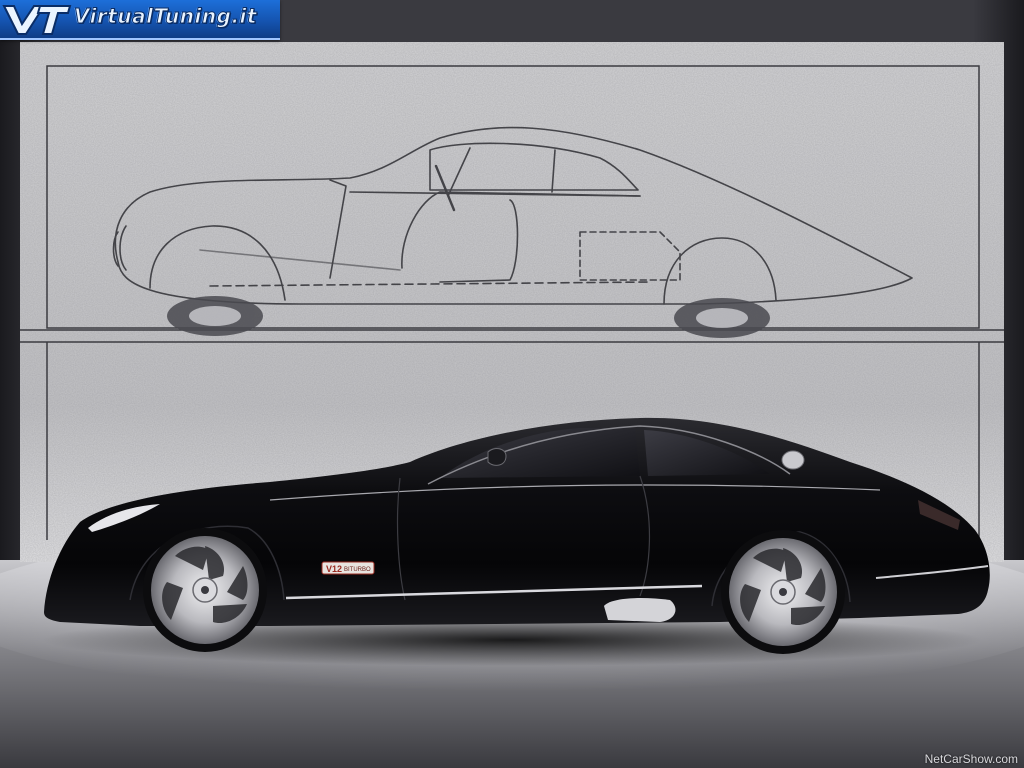 The image size is (1024, 768). I want to click on svg-text: BITURBO, so click(357, 570).